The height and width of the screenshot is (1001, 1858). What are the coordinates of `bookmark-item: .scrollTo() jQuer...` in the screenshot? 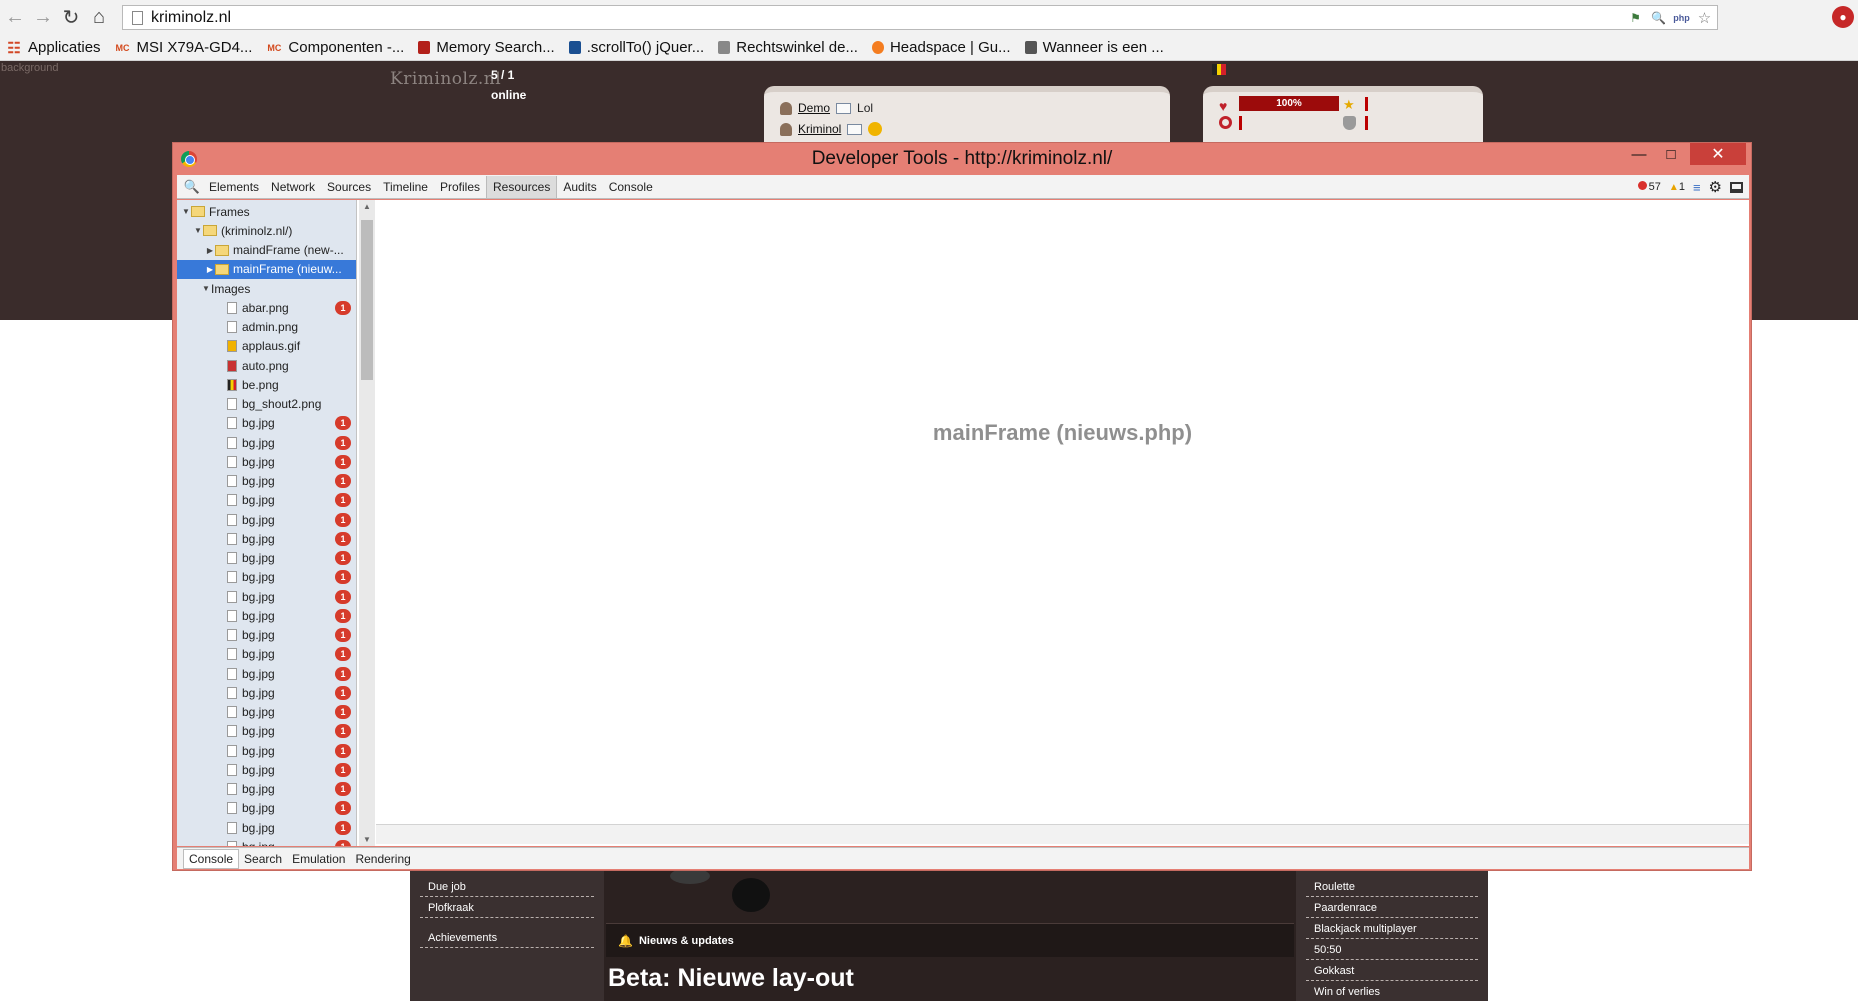 It's located at (636, 47).